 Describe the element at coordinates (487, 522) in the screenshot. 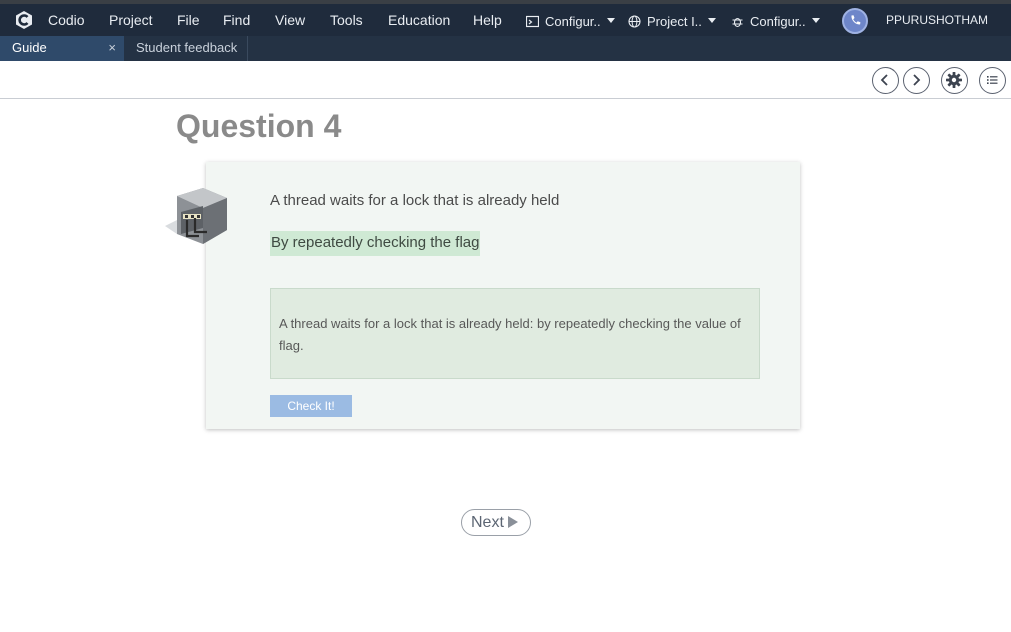

I see `next-button-label: Next` at that location.